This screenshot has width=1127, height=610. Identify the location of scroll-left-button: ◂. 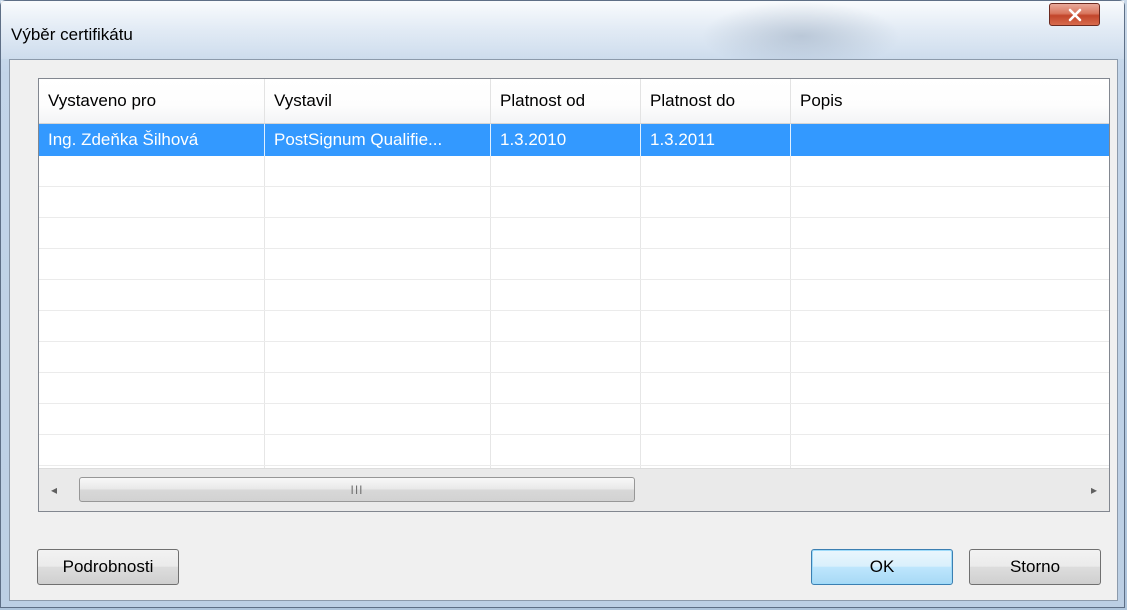
(54, 490).